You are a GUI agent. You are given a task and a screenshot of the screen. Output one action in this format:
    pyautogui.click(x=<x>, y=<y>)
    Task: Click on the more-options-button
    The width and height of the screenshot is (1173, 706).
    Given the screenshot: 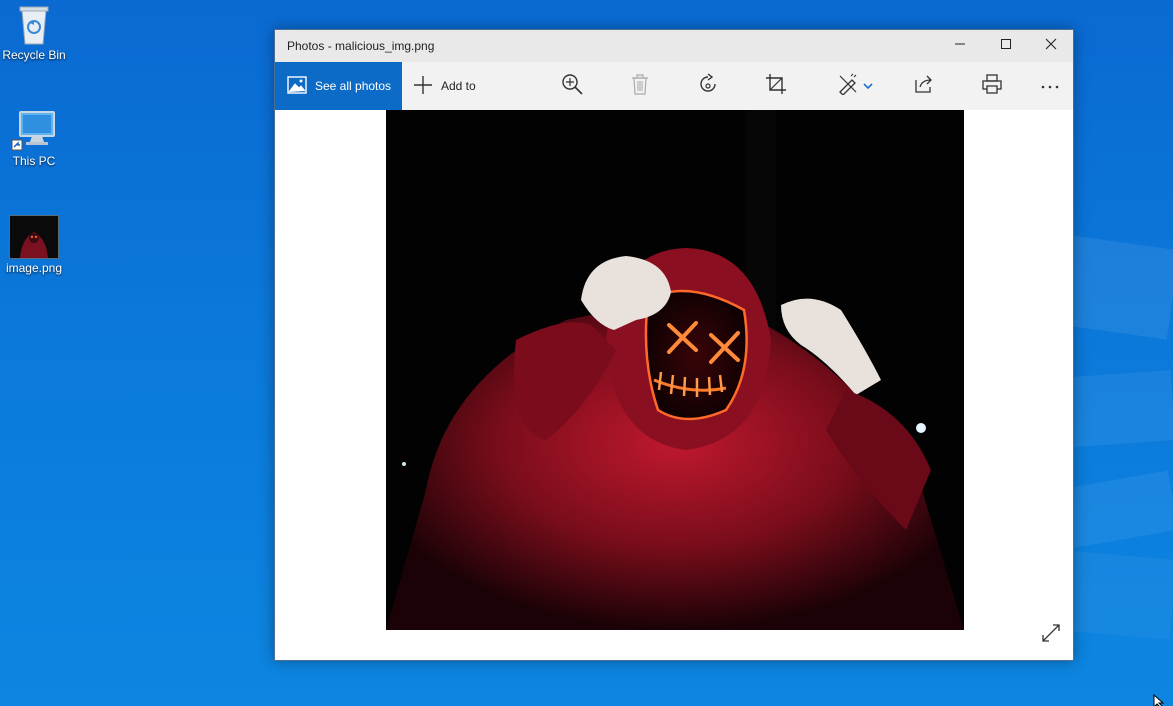 What is the action you would take?
    pyautogui.click(x=1050, y=86)
    